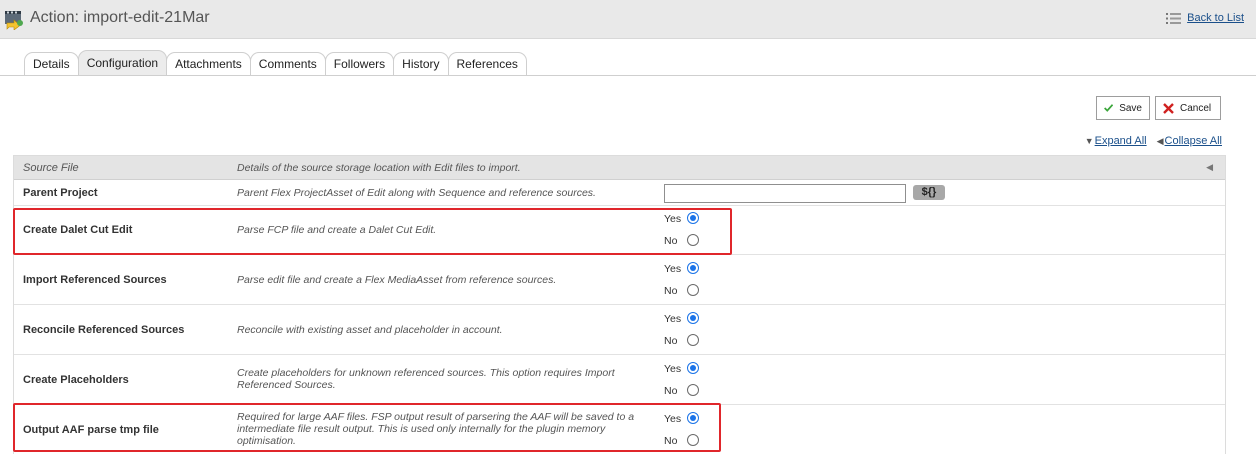  I want to click on tabs-divider, so click(628, 75).